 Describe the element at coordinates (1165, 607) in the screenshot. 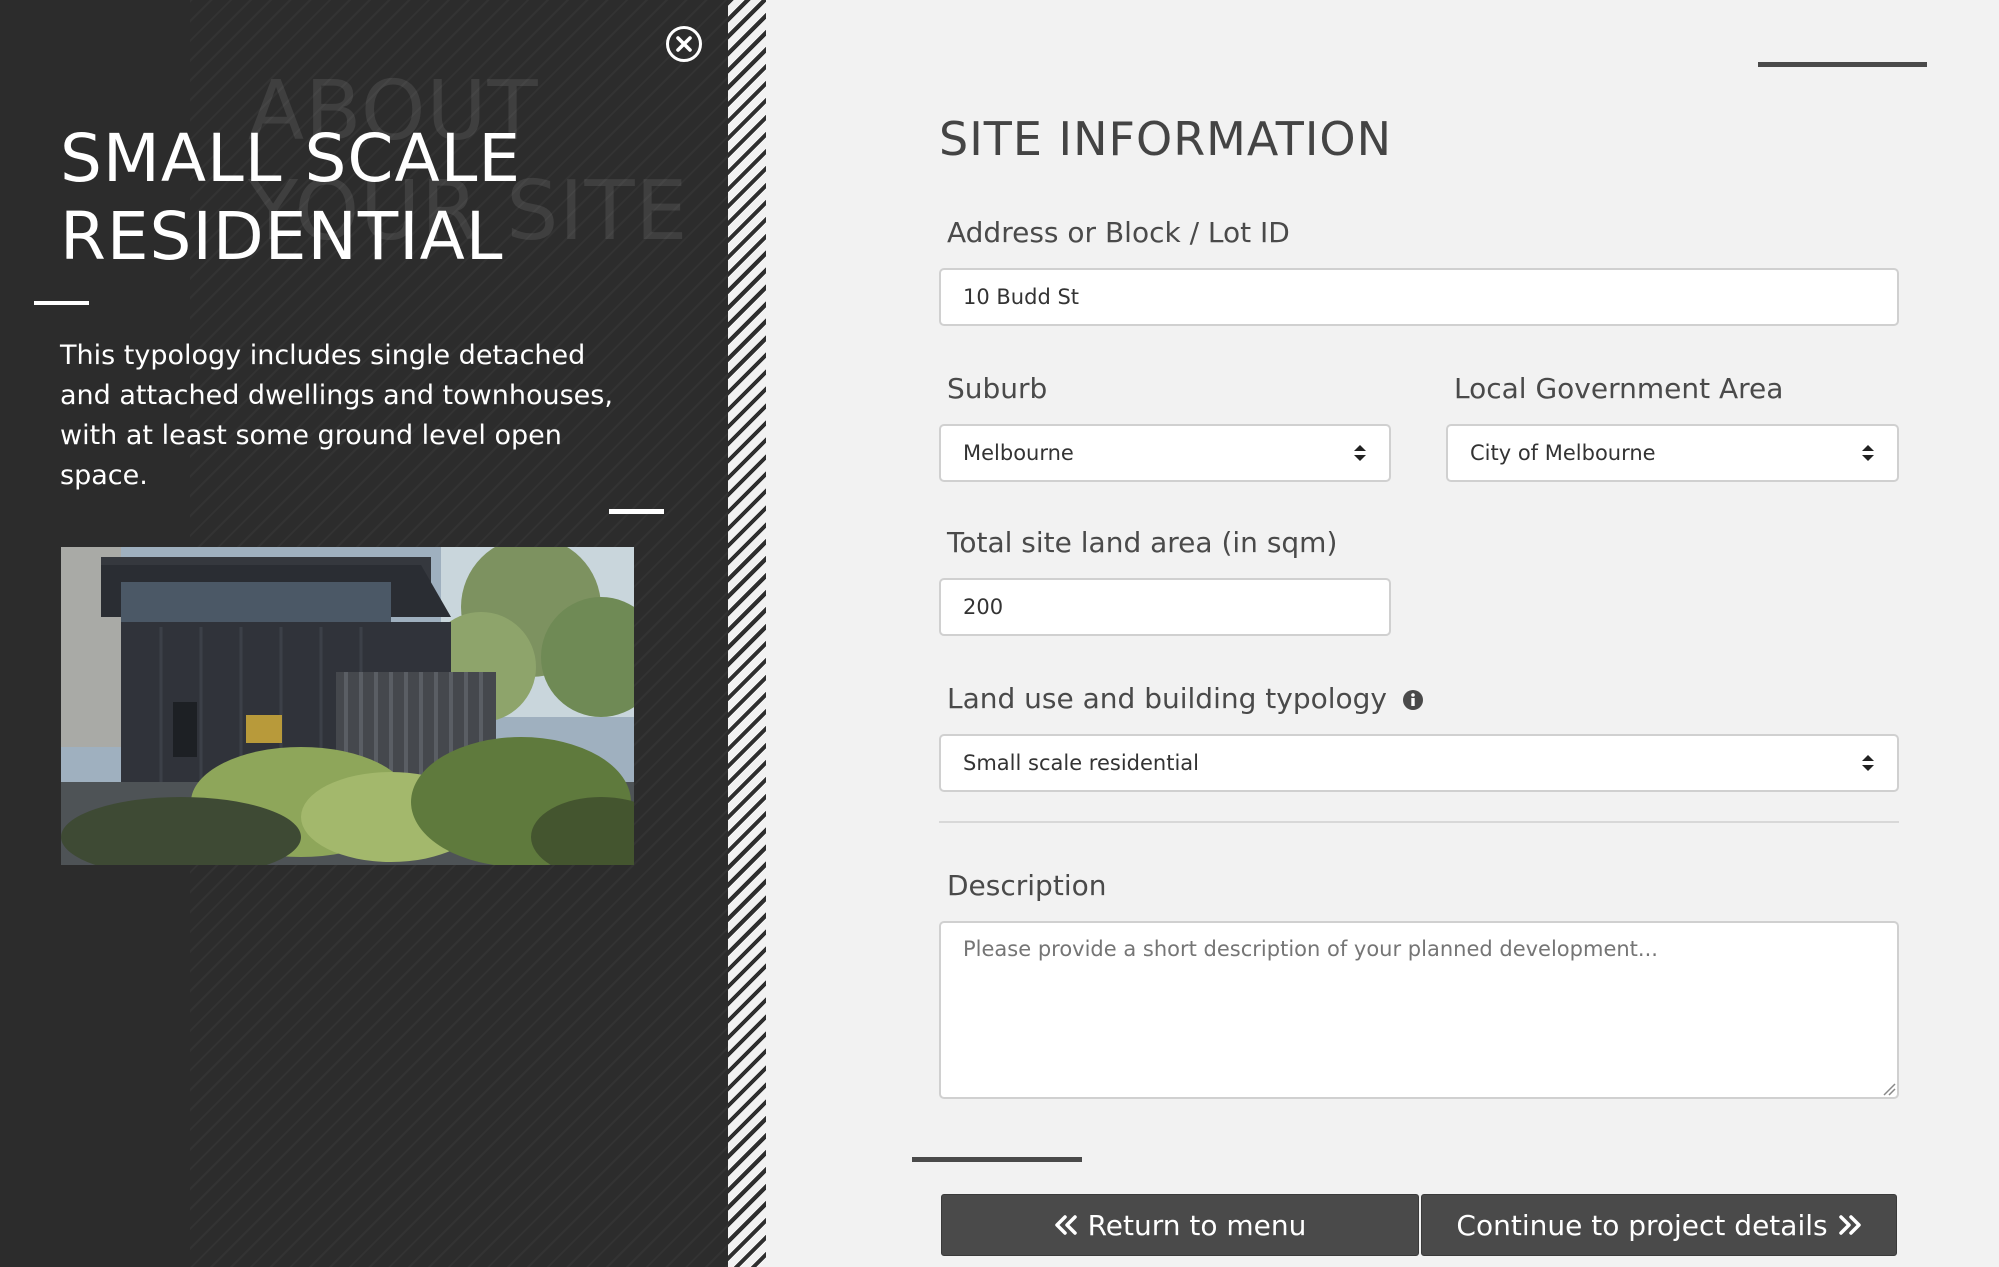

I see `land-area-input` at that location.